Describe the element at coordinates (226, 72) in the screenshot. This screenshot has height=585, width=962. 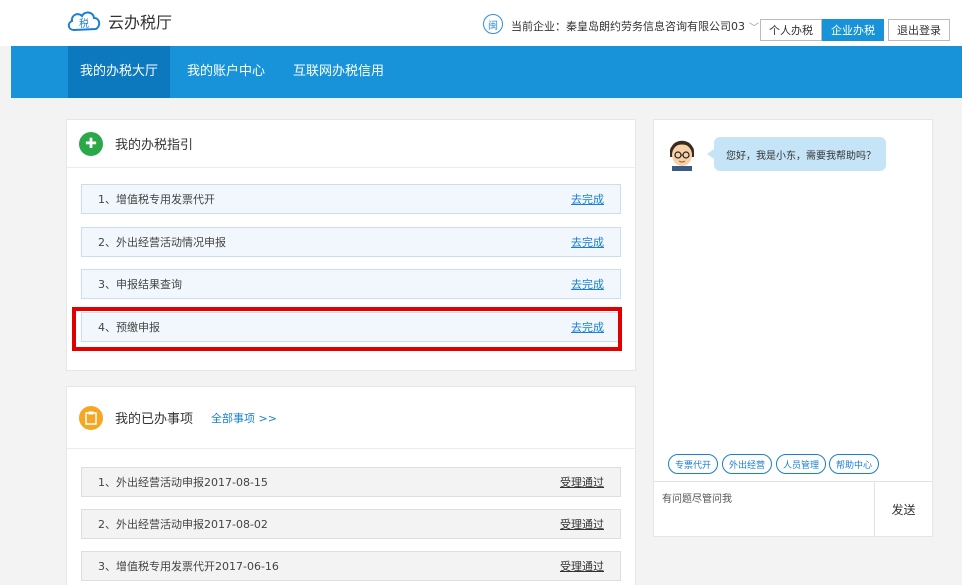
I see `nav-account-center: 我的账户中心` at that location.